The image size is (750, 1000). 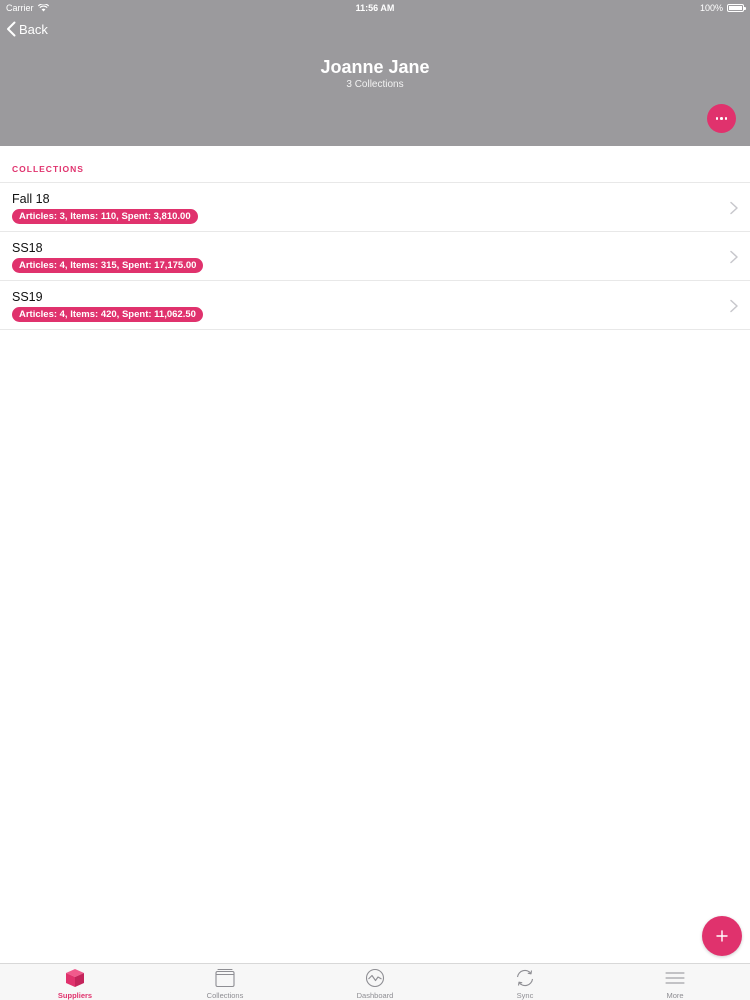 I want to click on folder-icon, so click(x=225, y=978).